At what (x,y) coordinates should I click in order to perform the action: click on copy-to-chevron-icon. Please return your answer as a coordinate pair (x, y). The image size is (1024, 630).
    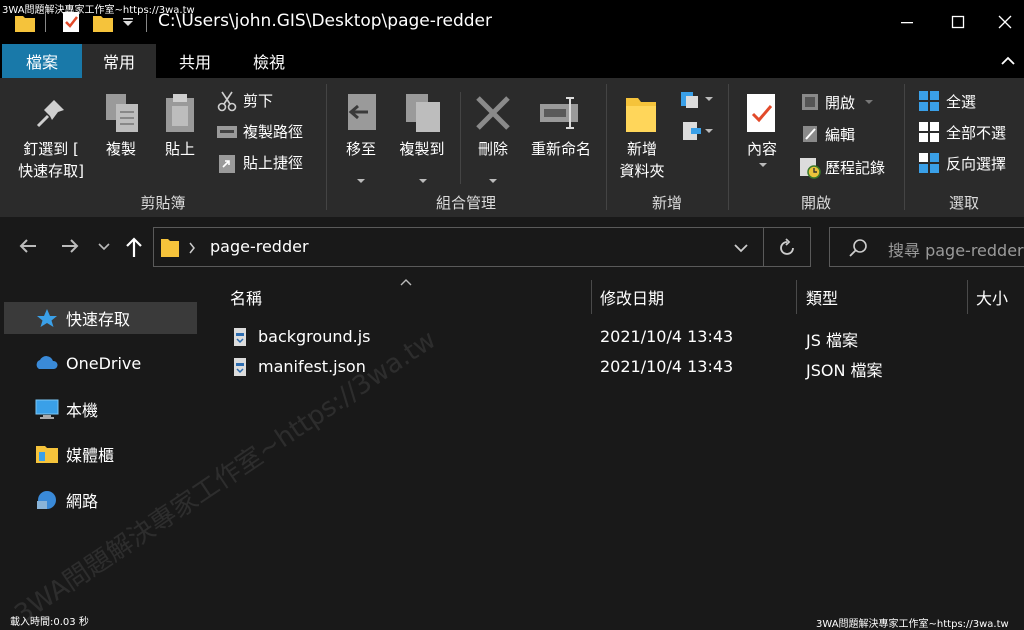
    Looking at the image, I should click on (423, 181).